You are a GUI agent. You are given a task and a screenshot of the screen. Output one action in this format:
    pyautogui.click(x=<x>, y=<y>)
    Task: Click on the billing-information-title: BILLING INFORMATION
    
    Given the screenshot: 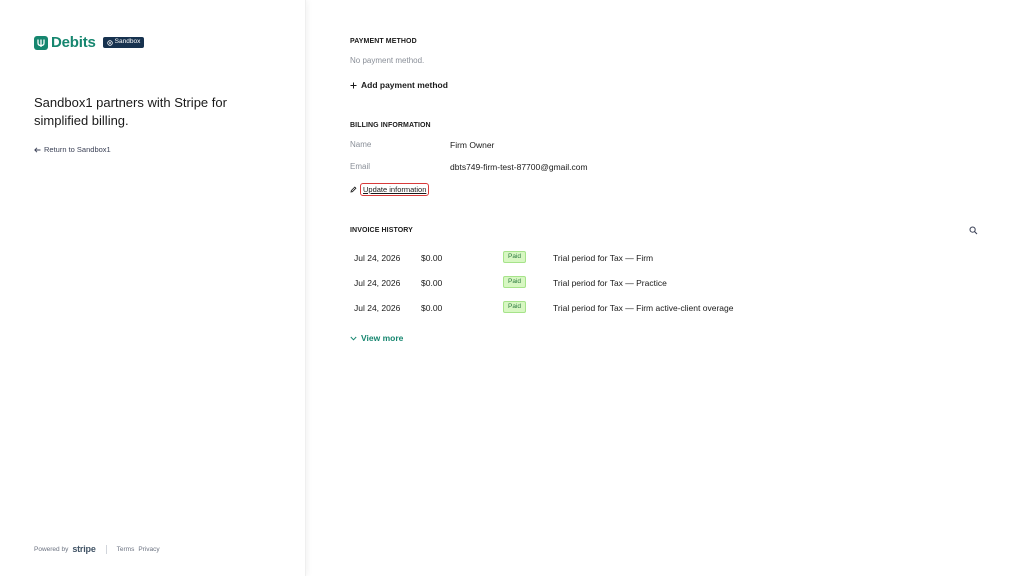 What is the action you would take?
    pyautogui.click(x=390, y=125)
    